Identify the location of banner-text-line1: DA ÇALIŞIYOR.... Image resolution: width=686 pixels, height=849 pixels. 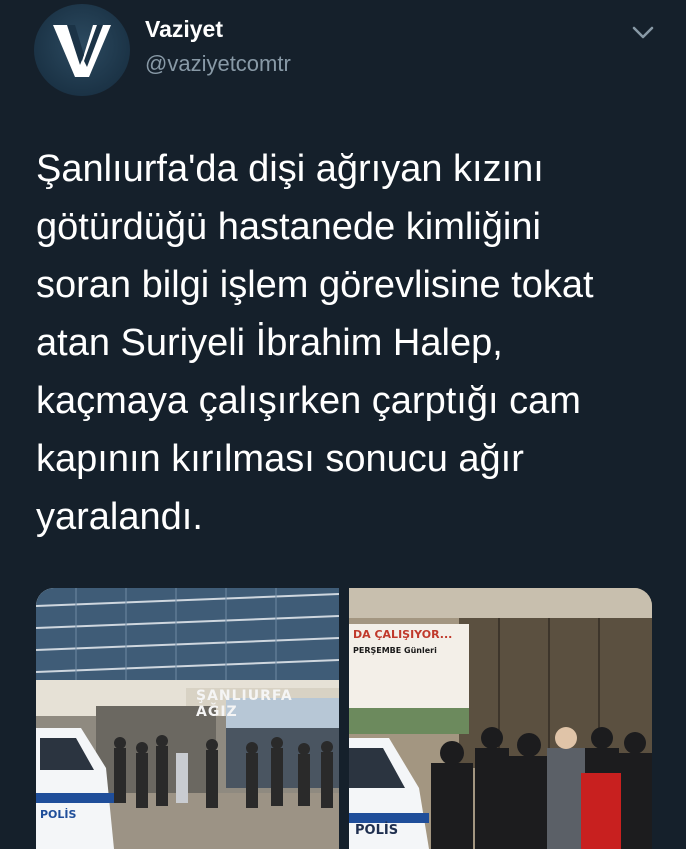
(403, 634).